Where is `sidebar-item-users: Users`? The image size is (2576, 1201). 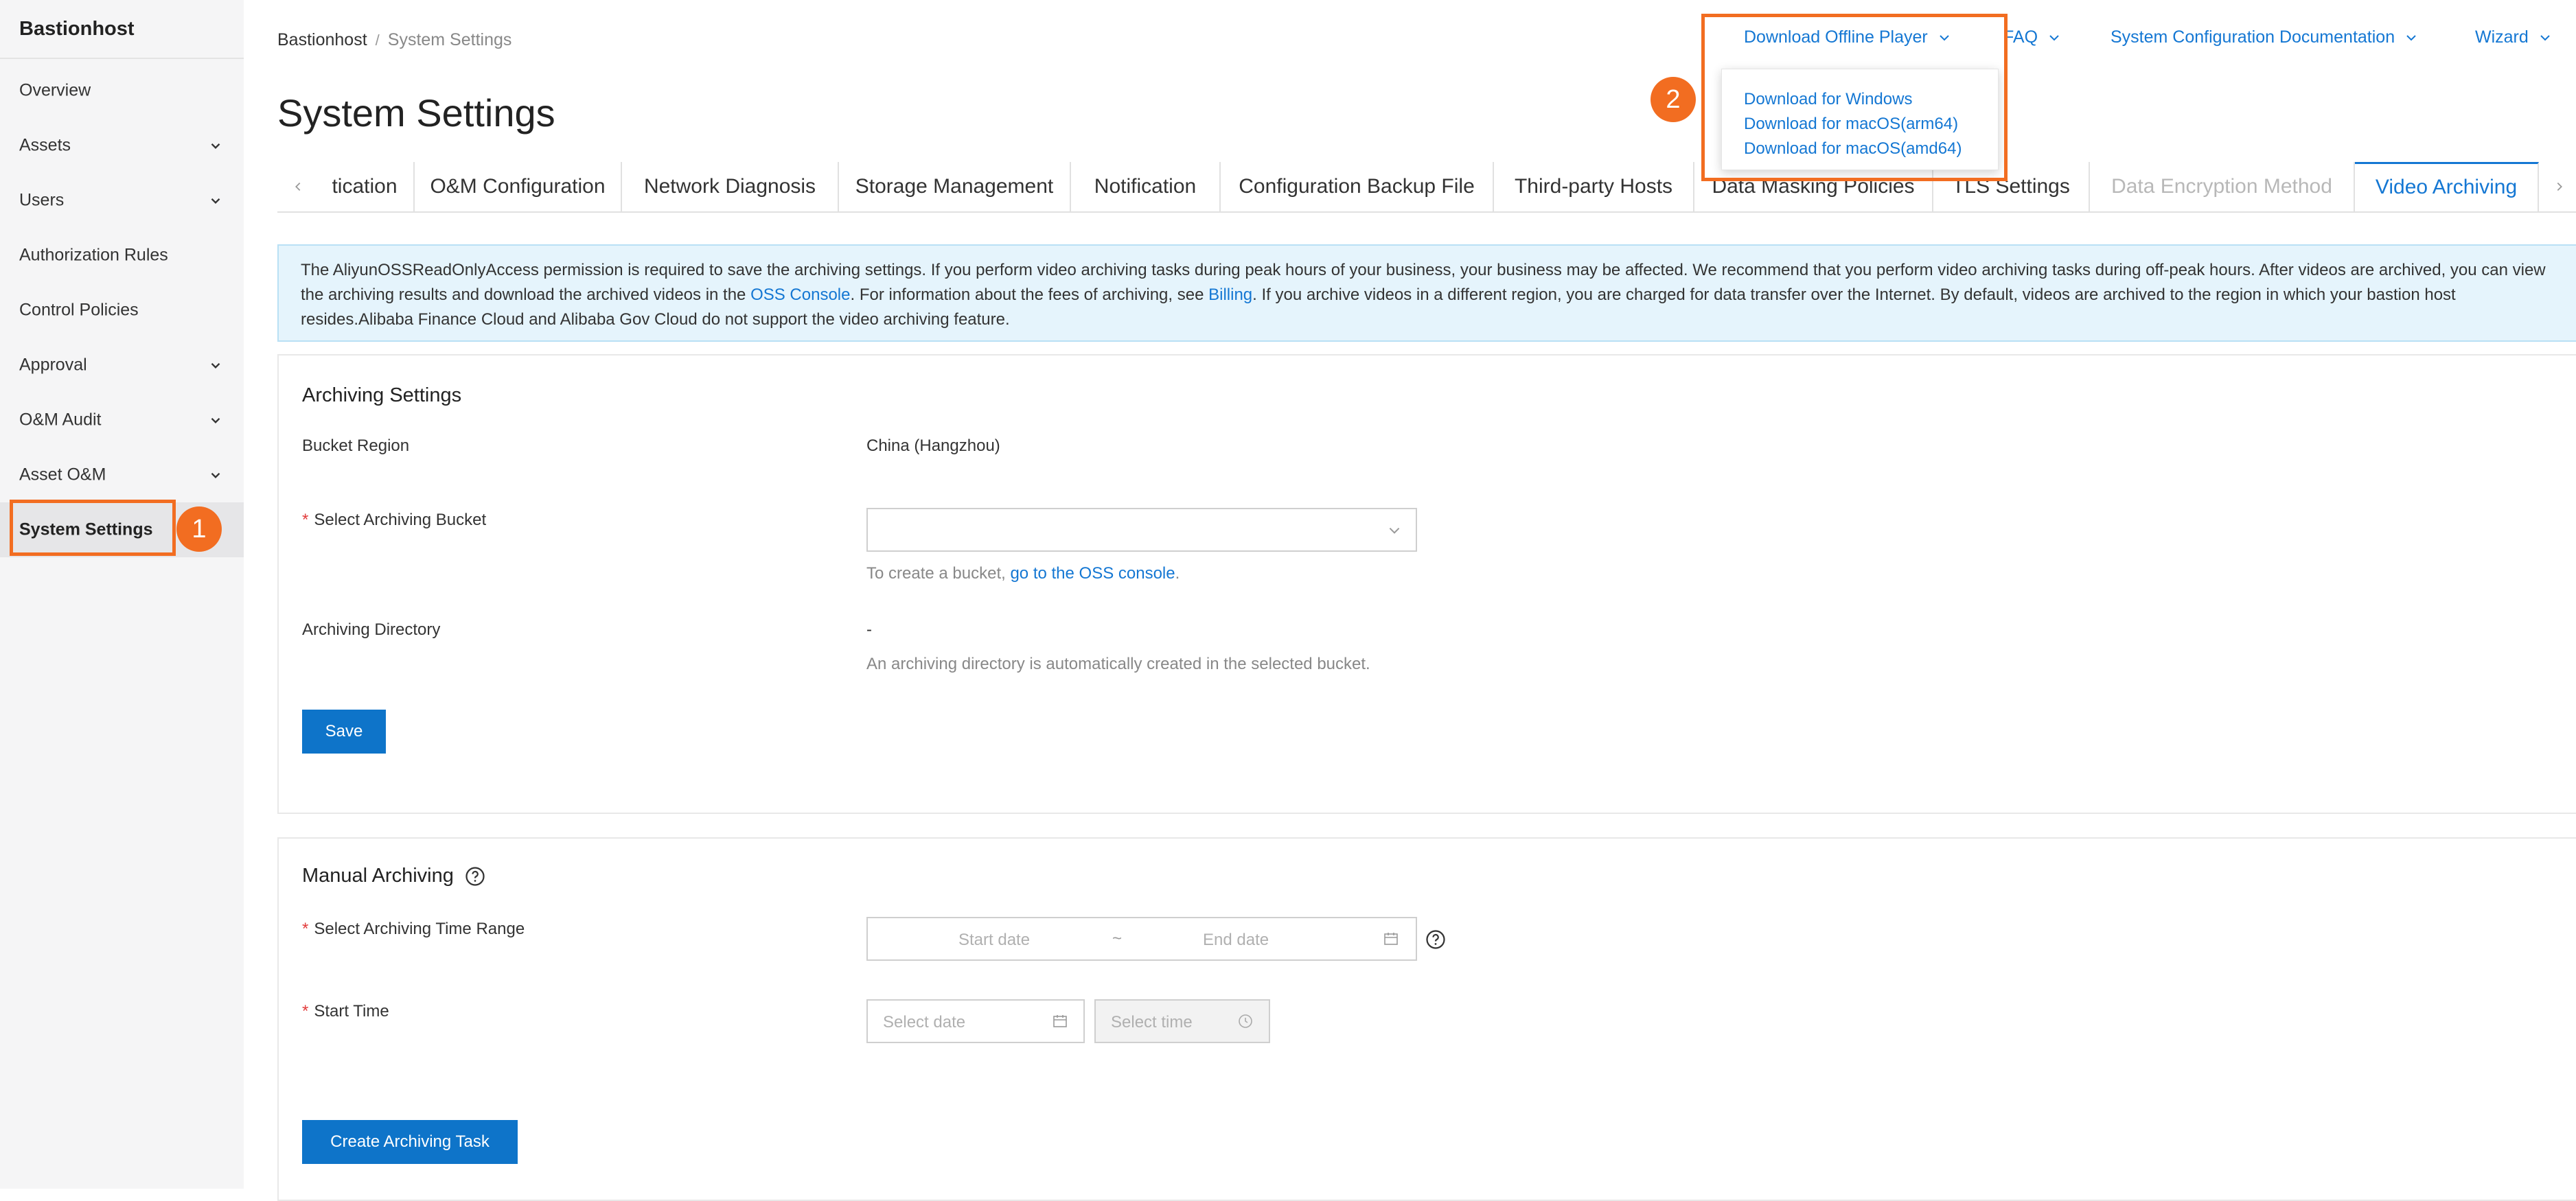 sidebar-item-users: Users is located at coordinates (122, 200).